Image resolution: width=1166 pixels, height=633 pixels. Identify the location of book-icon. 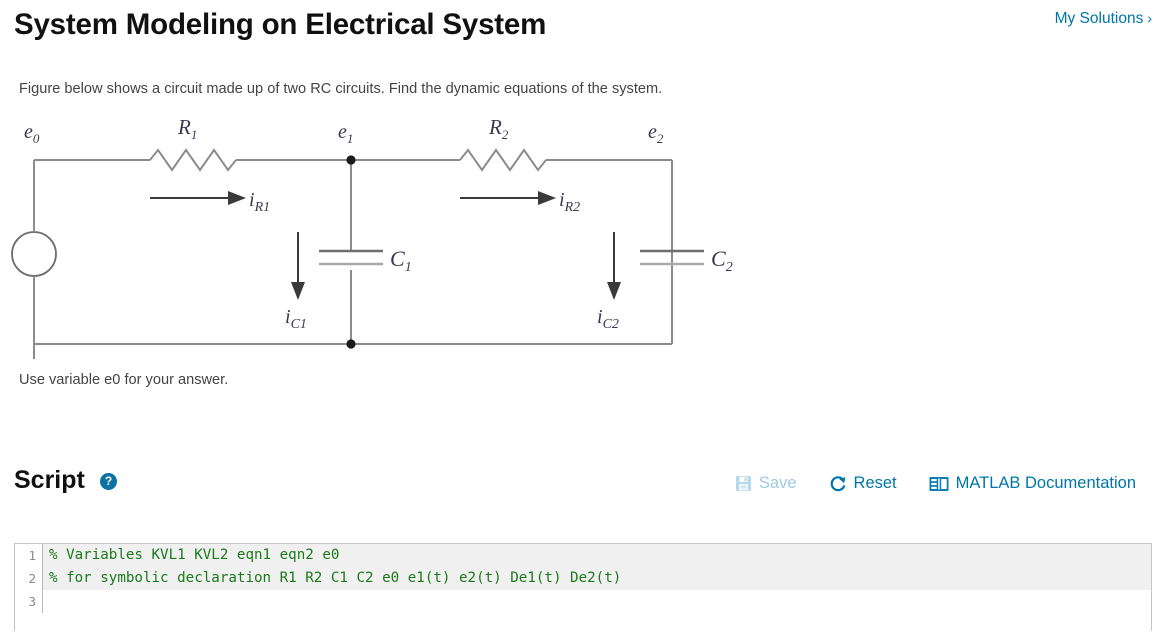
(939, 484).